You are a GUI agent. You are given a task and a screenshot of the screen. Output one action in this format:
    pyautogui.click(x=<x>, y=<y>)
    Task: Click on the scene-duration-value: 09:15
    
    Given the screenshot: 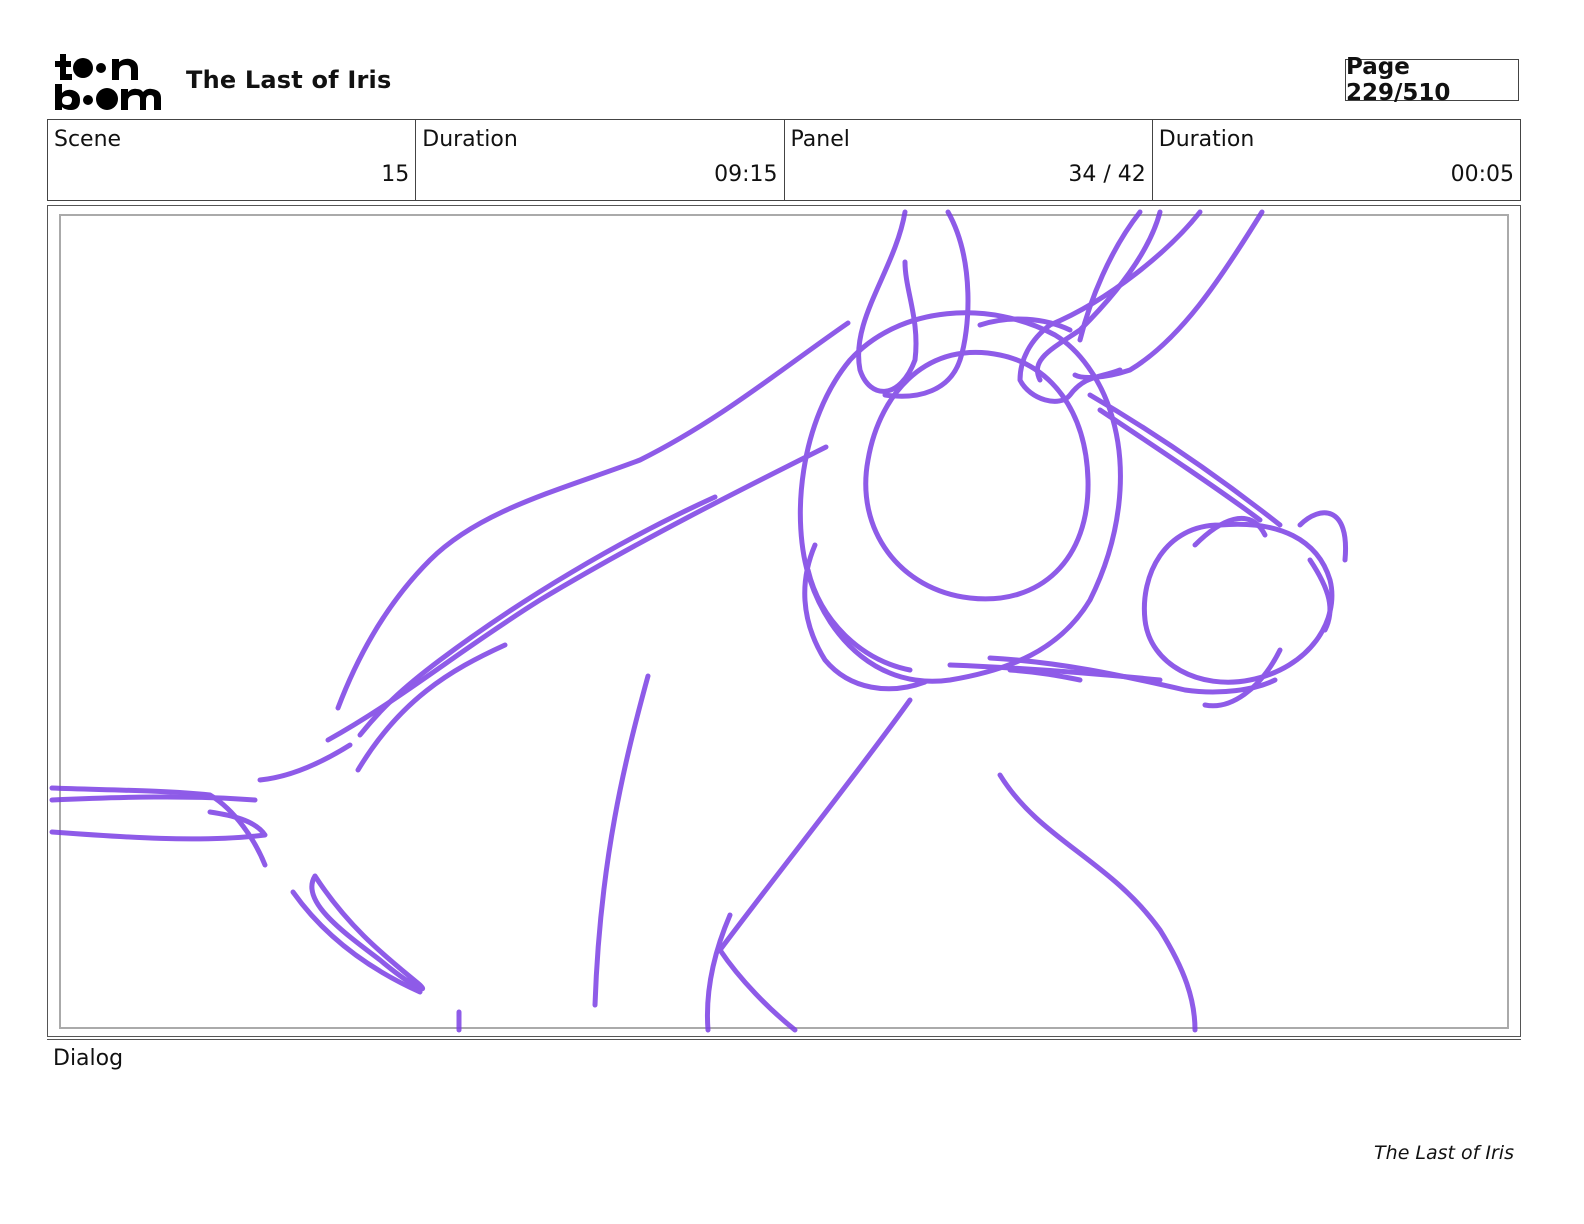 What is the action you would take?
    pyautogui.click(x=746, y=174)
    